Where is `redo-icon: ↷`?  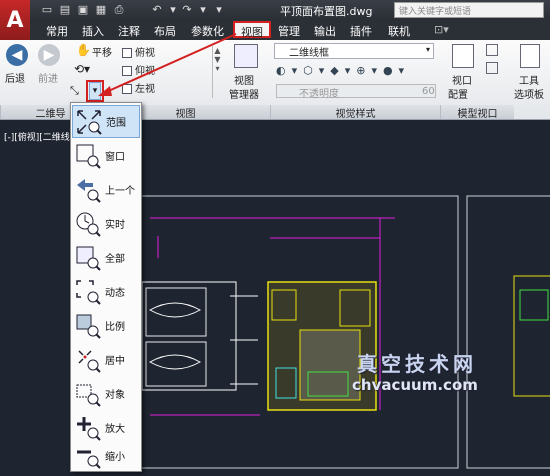 redo-icon: ↷ is located at coordinates (187, 10).